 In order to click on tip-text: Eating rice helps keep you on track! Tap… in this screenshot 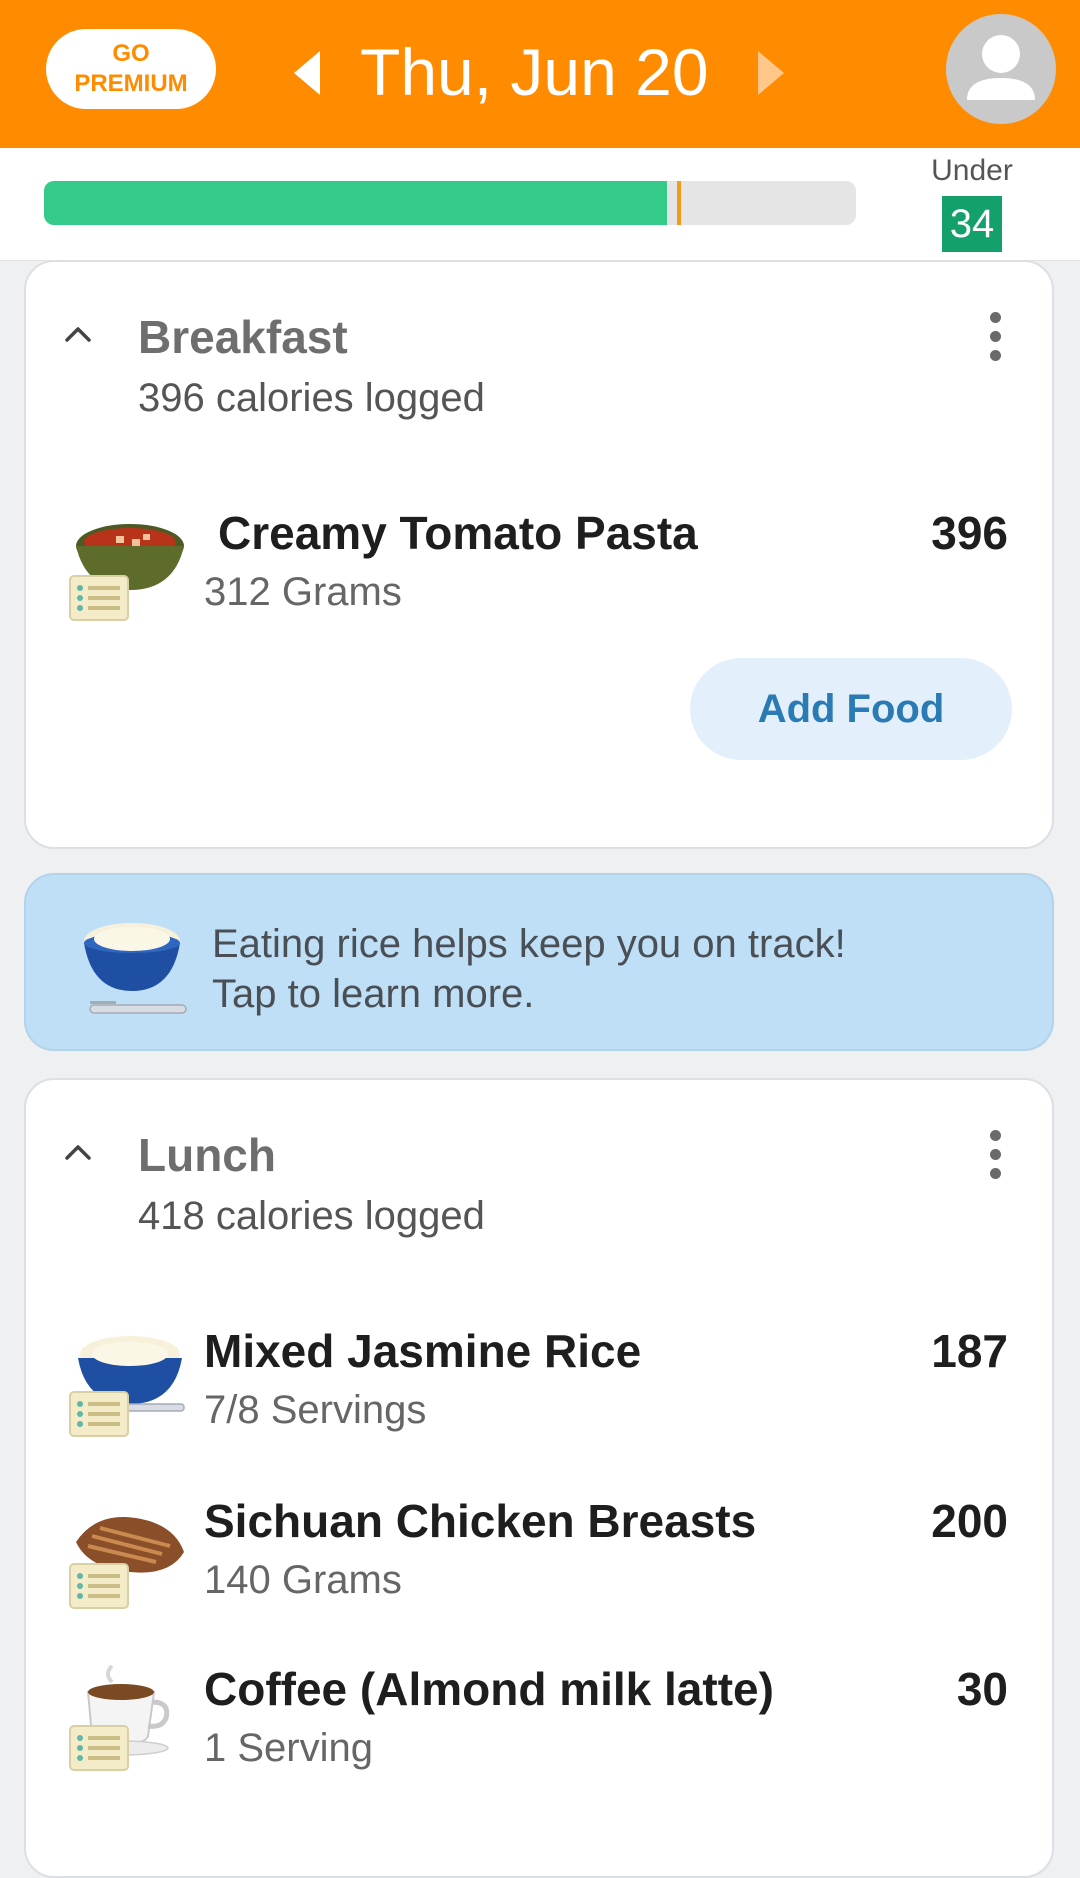, I will do `click(529, 969)`.